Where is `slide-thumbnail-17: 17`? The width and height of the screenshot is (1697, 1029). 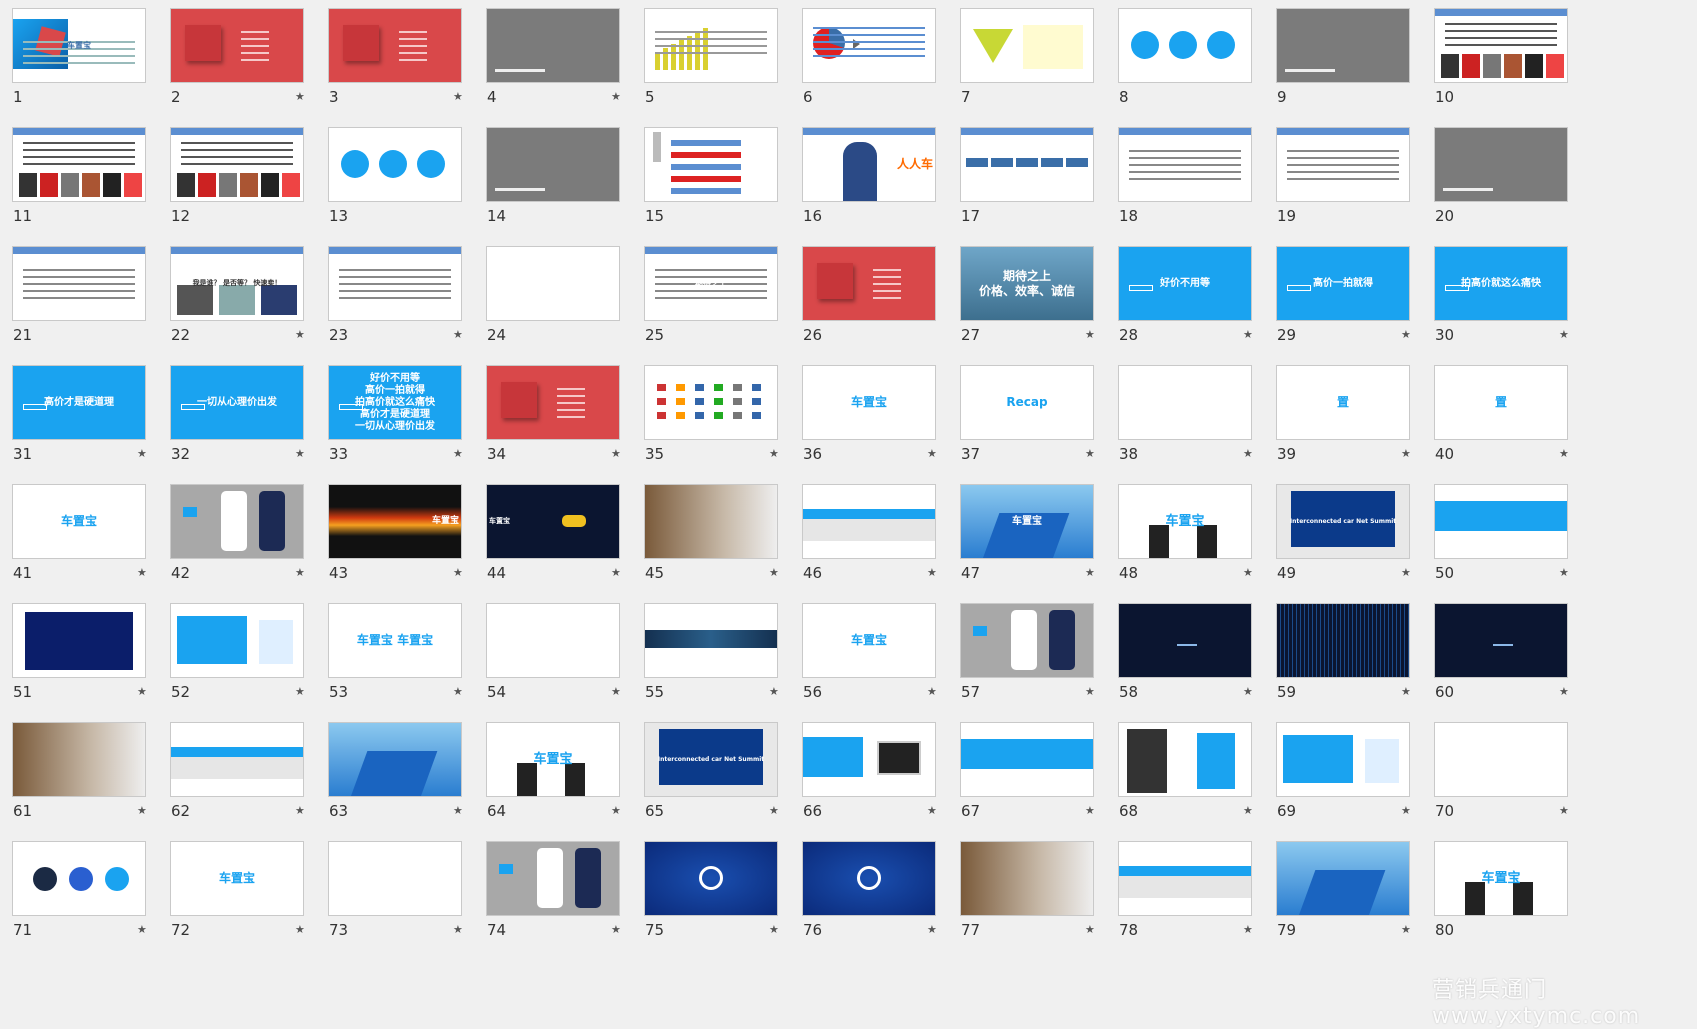 slide-thumbnail-17: 17 is located at coordinates (1028, 181).